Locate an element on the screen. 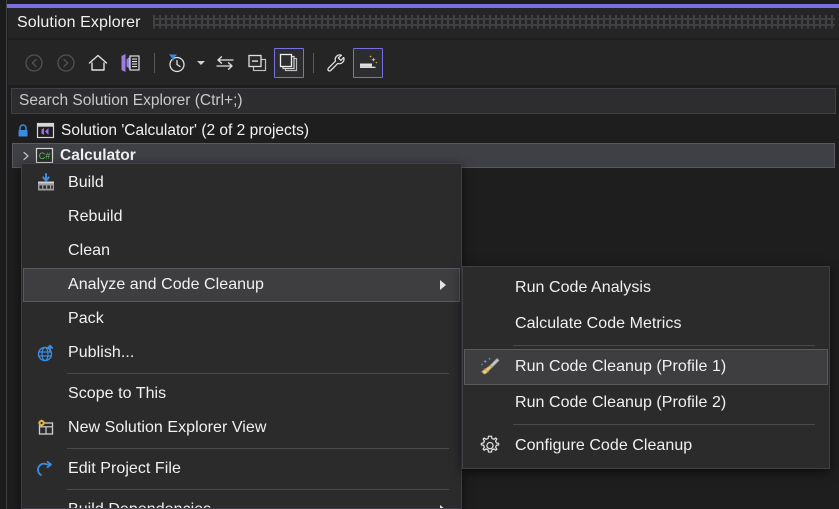 This screenshot has height=509, width=839. pending-changes-icon is located at coordinates (130, 63).